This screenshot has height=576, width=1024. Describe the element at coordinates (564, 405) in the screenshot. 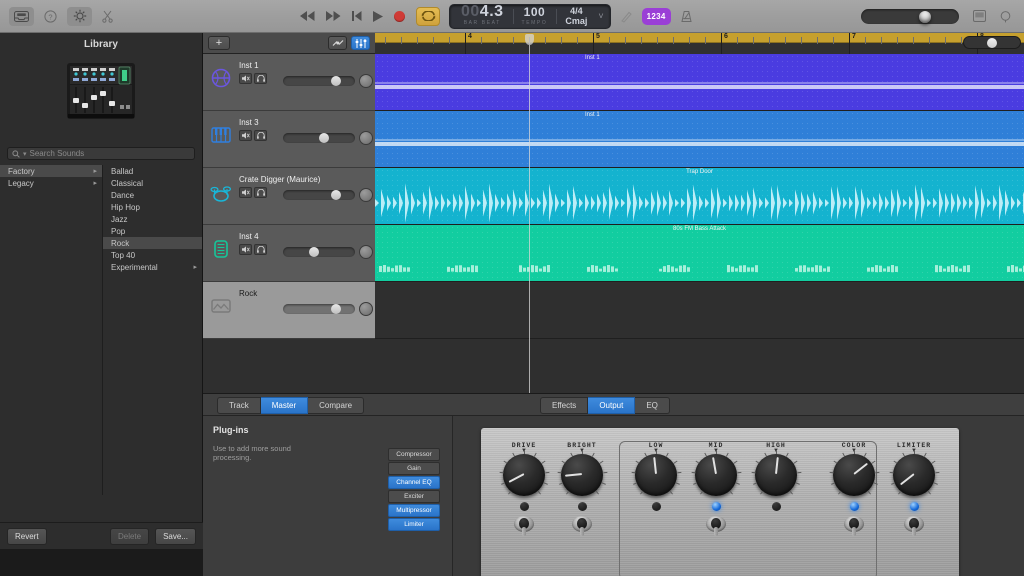

I see `editor-tab-effects: Effects` at that location.